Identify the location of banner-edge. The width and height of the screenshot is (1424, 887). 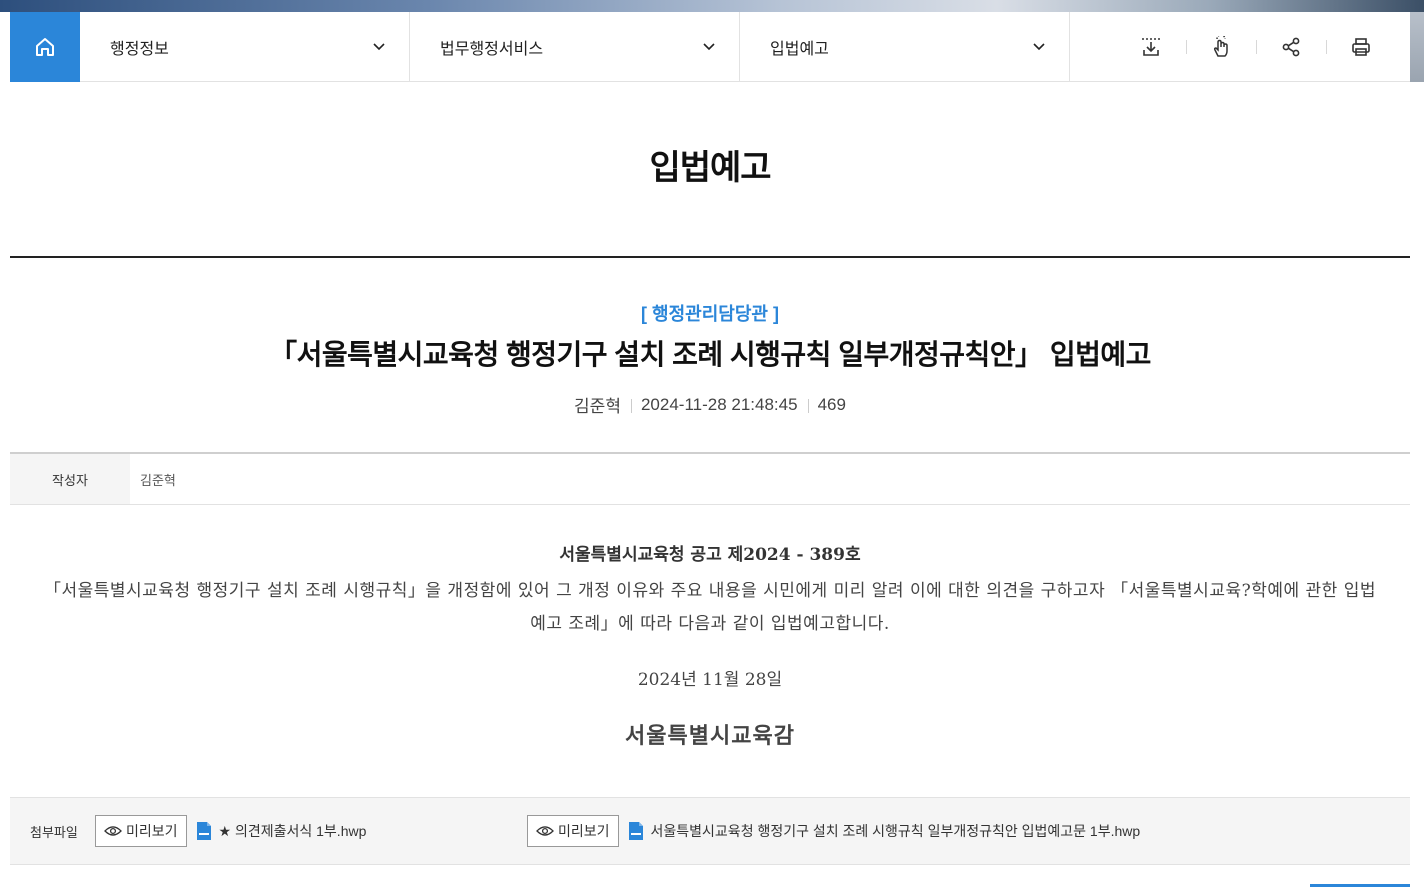
(1417, 47).